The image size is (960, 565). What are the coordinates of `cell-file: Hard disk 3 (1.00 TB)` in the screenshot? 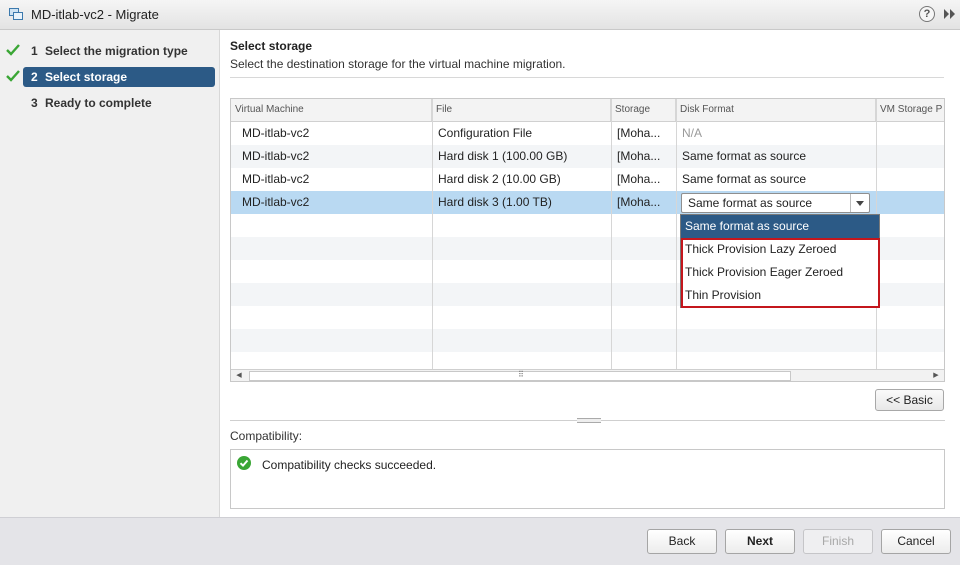 It's located at (495, 202).